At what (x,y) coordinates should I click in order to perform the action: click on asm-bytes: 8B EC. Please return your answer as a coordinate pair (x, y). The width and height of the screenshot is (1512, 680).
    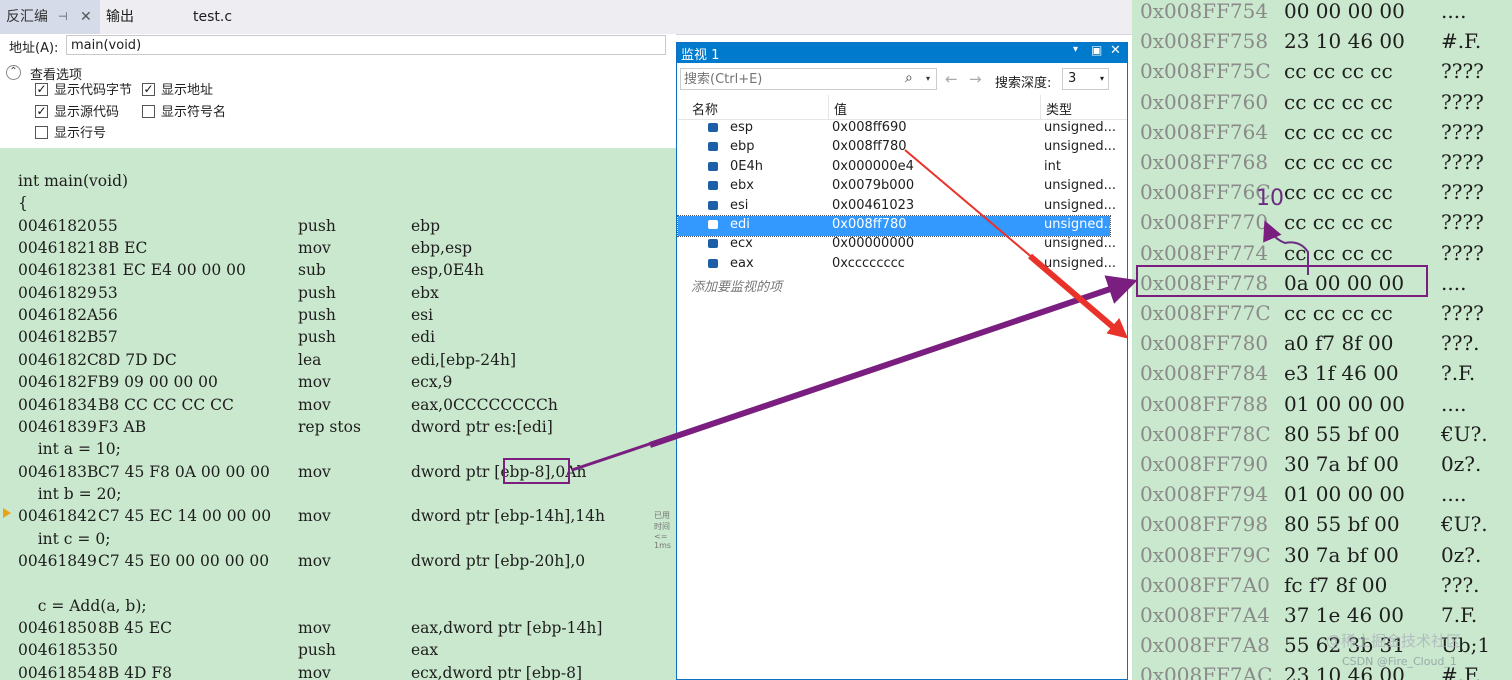
    Looking at the image, I should click on (123, 248).